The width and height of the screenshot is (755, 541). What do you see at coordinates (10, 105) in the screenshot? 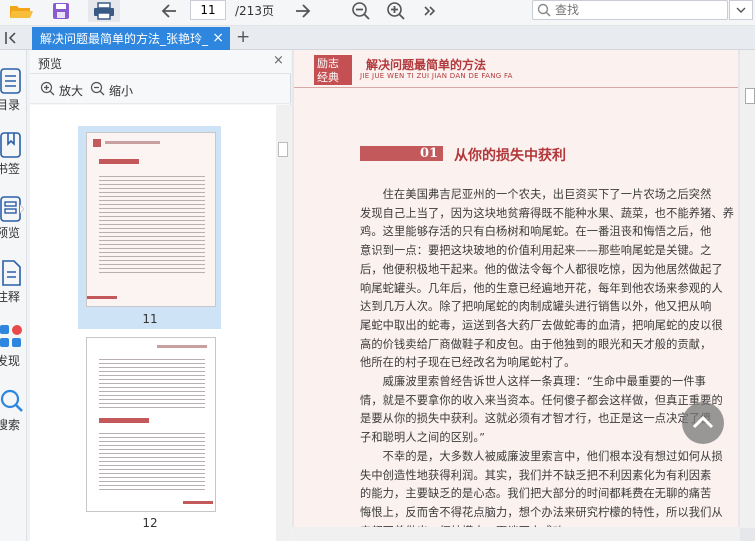
I see `rail-label: 目录` at bounding box center [10, 105].